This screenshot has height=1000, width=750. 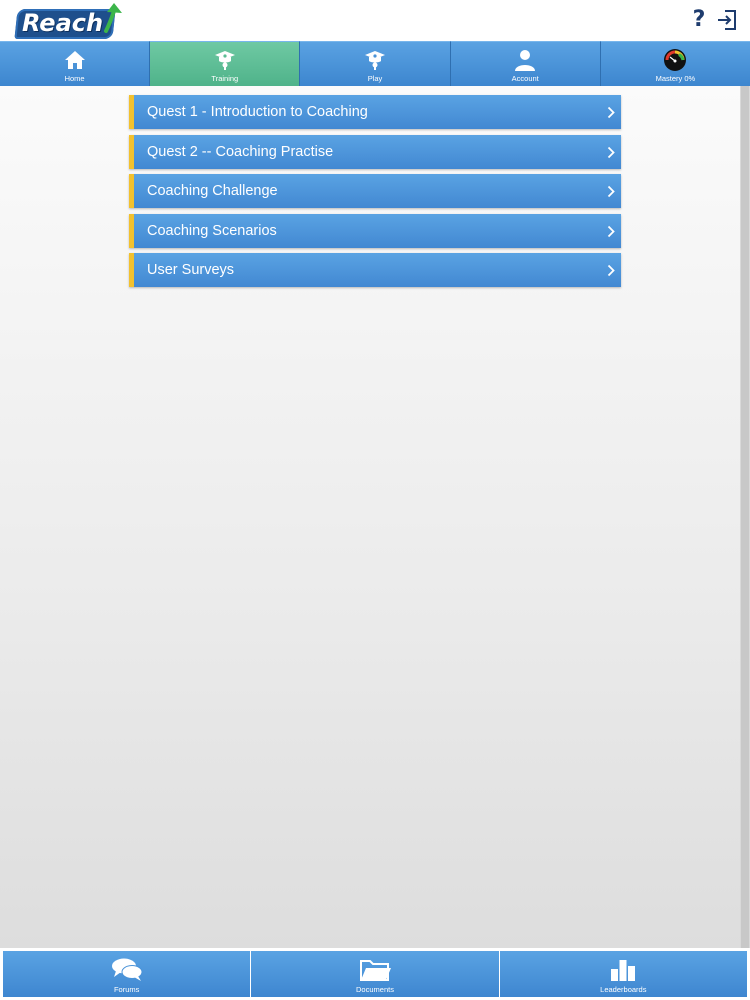 I want to click on bottom-navigation: Forums Documents Leaderboards, so click(x=375, y=974).